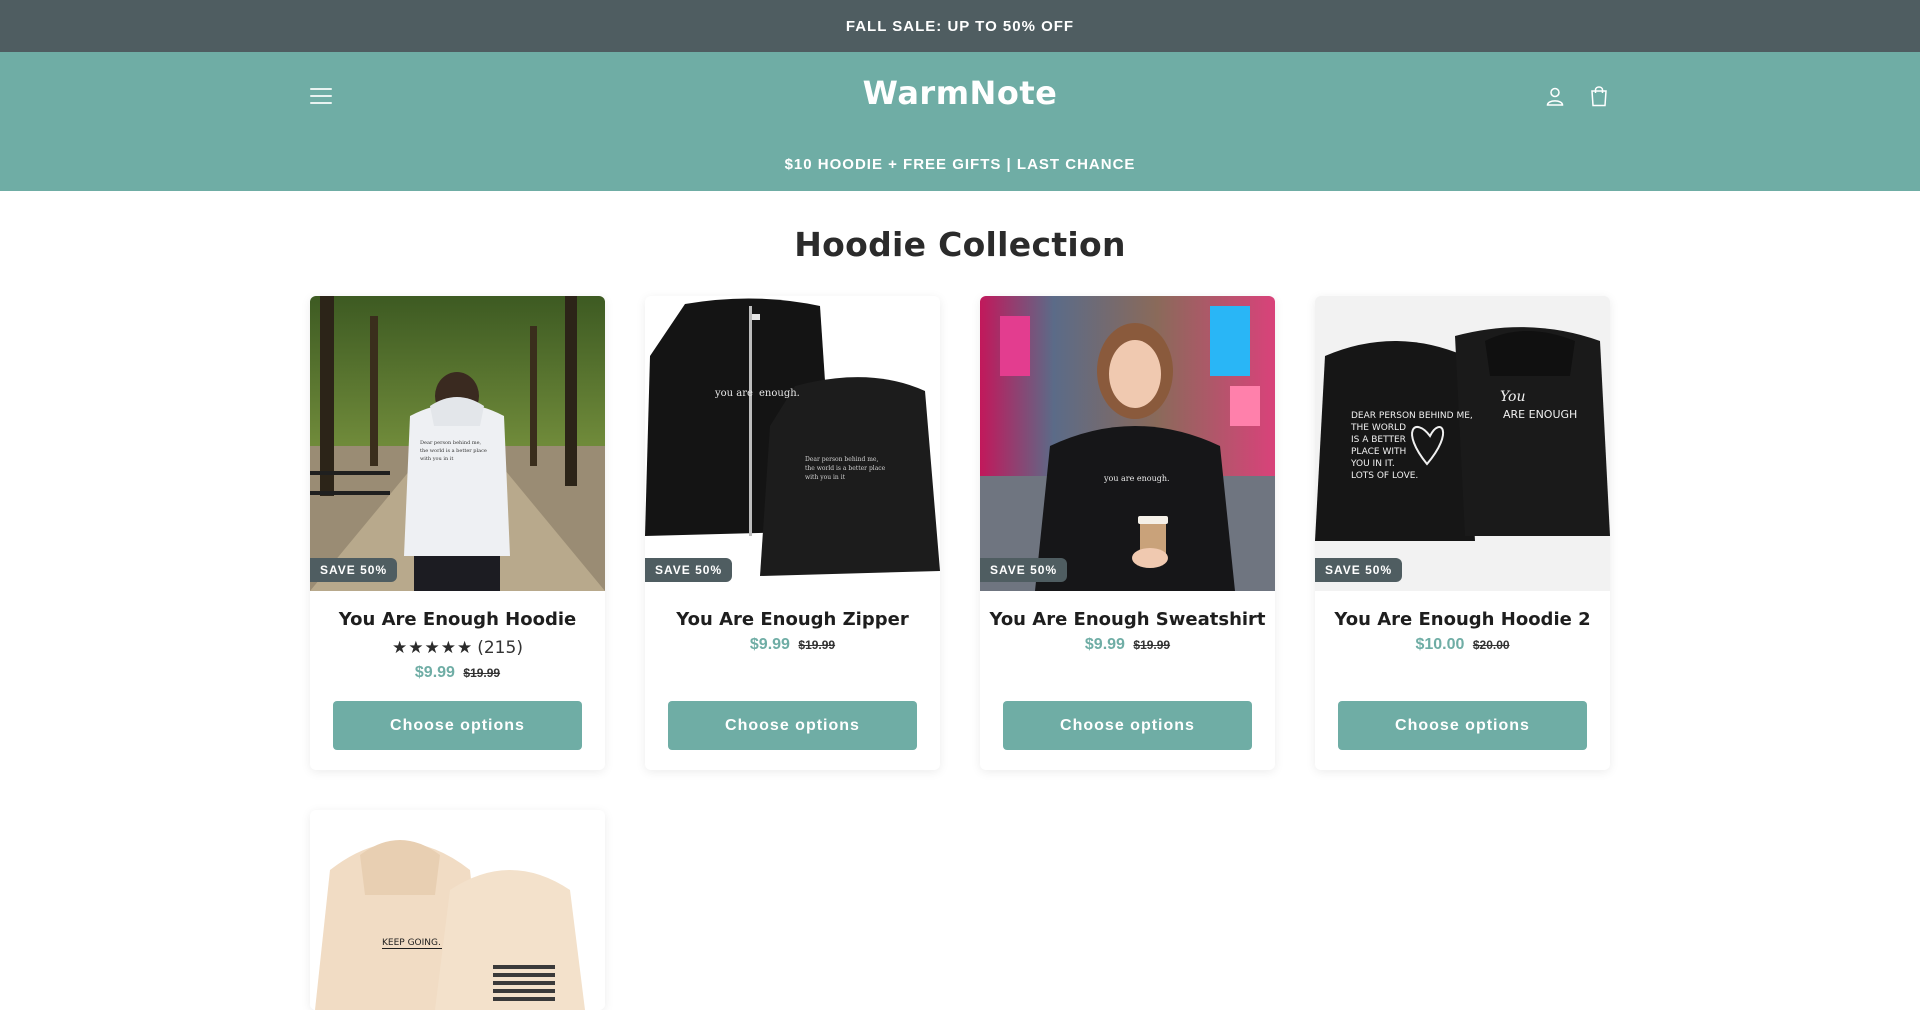 The width and height of the screenshot is (1920, 1010). I want to click on product-image-hoodie-cream: KEEP GOING., so click(457, 910).